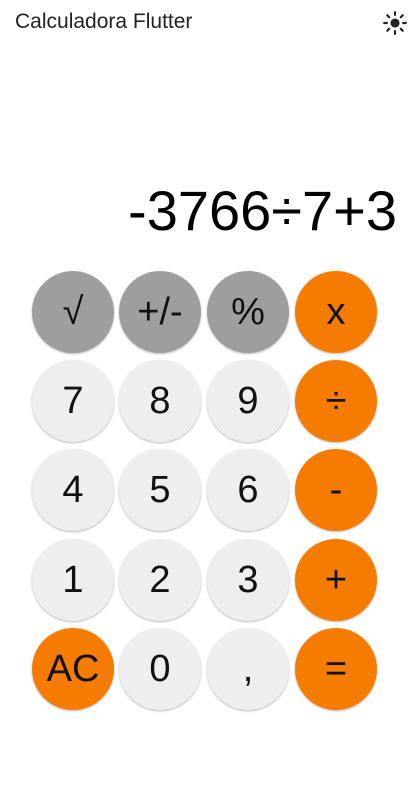  I want to click on percent-button: %, so click(248, 312).